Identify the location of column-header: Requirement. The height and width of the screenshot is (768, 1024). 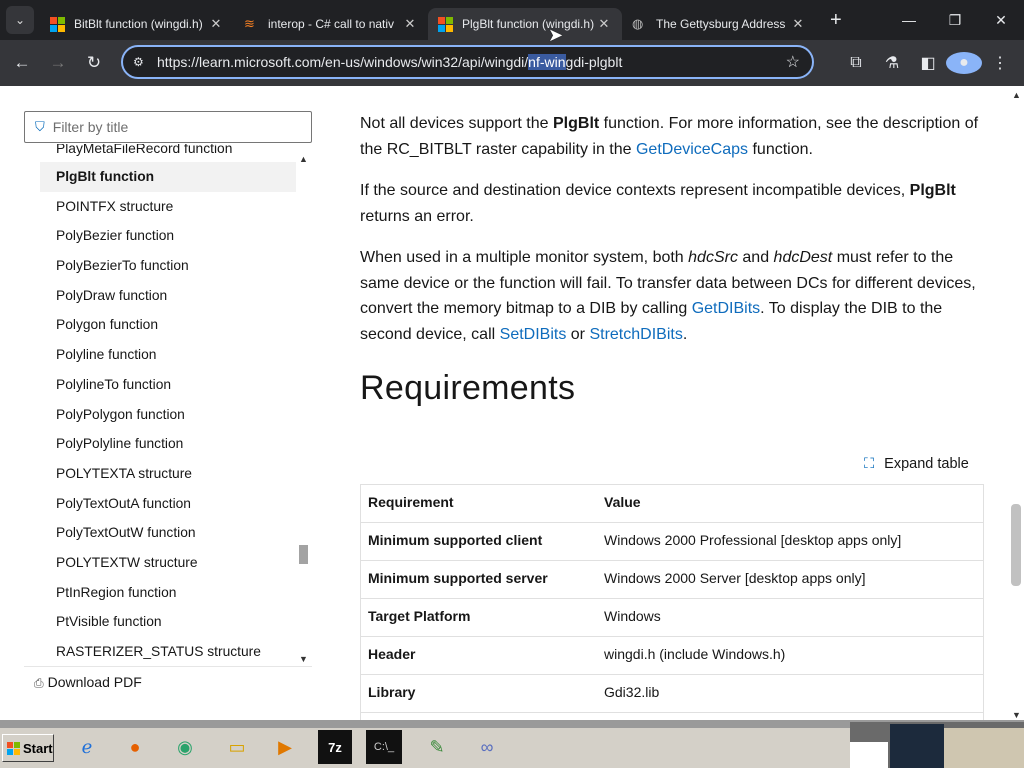
(478, 503).